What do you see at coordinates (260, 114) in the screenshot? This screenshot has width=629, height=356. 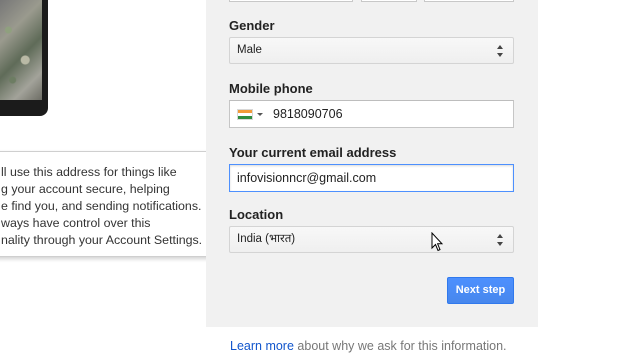 I see `chevron-down-icon` at bounding box center [260, 114].